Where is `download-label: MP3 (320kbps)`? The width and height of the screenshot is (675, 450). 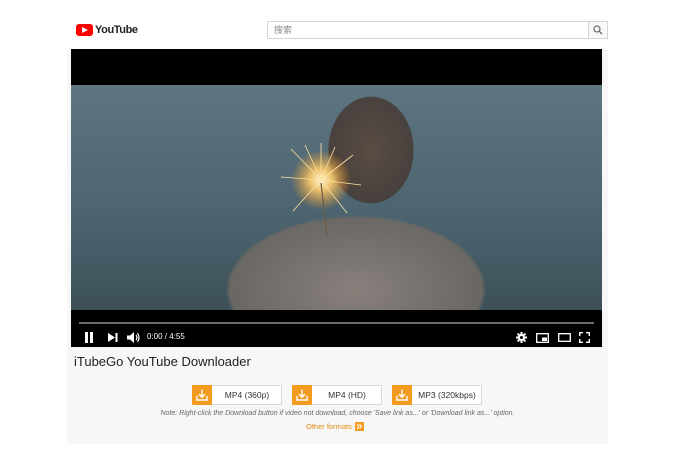 download-label: MP3 (320kbps) is located at coordinates (447, 395).